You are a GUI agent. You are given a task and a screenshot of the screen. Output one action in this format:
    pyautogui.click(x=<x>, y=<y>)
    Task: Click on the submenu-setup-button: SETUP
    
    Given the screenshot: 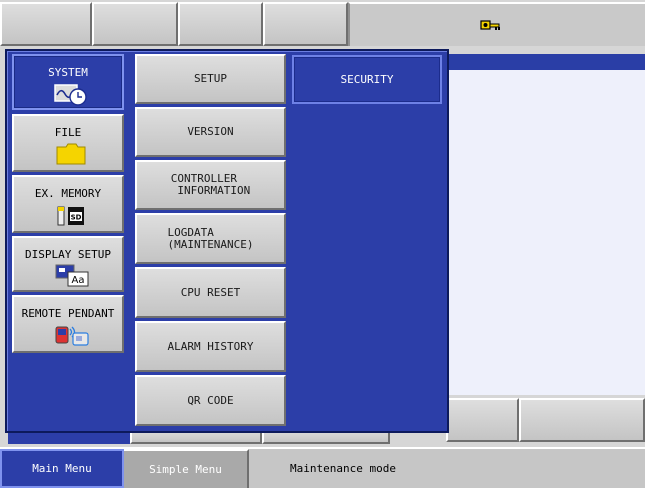 What is the action you would take?
    pyautogui.click(x=210, y=79)
    